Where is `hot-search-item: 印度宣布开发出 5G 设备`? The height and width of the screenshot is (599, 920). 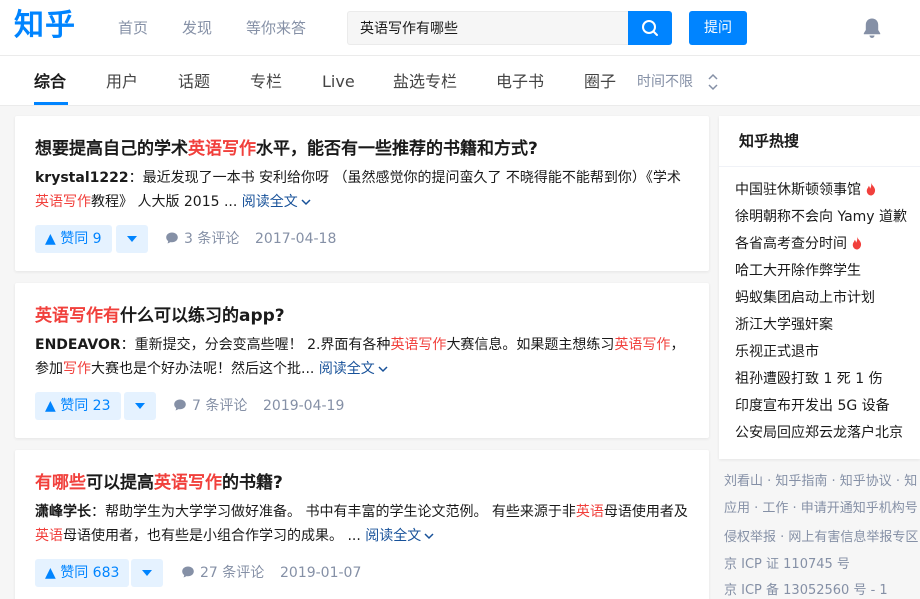
hot-search-item: 印度宣布开发出 5G 设备 is located at coordinates (812, 406).